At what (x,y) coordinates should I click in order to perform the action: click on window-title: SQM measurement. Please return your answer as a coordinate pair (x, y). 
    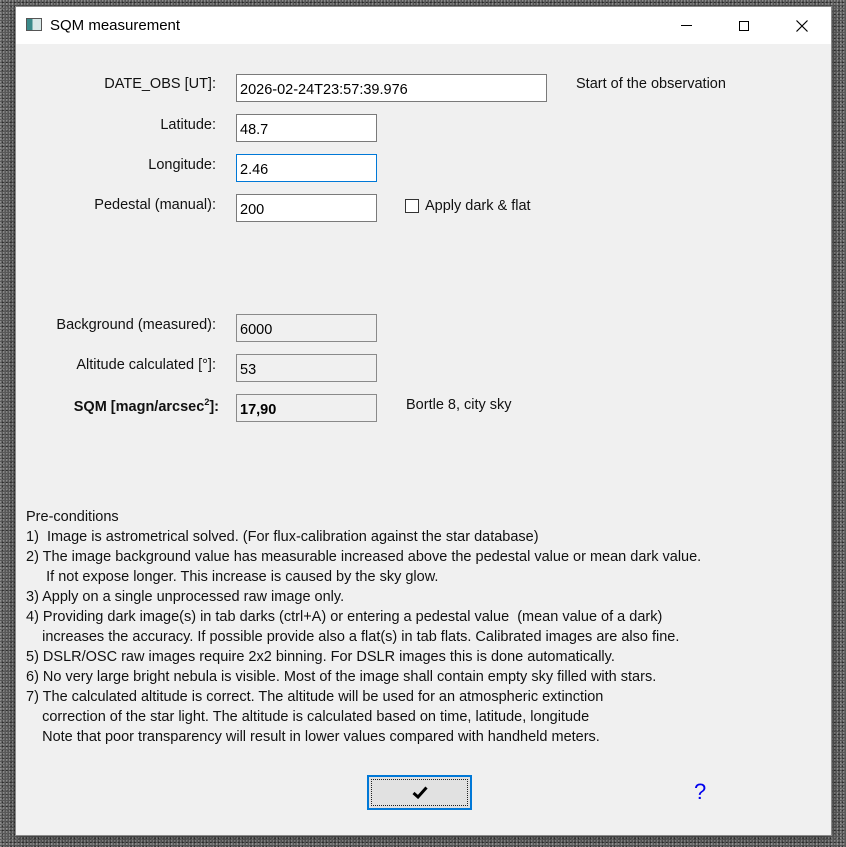
    Looking at the image, I should click on (115, 25).